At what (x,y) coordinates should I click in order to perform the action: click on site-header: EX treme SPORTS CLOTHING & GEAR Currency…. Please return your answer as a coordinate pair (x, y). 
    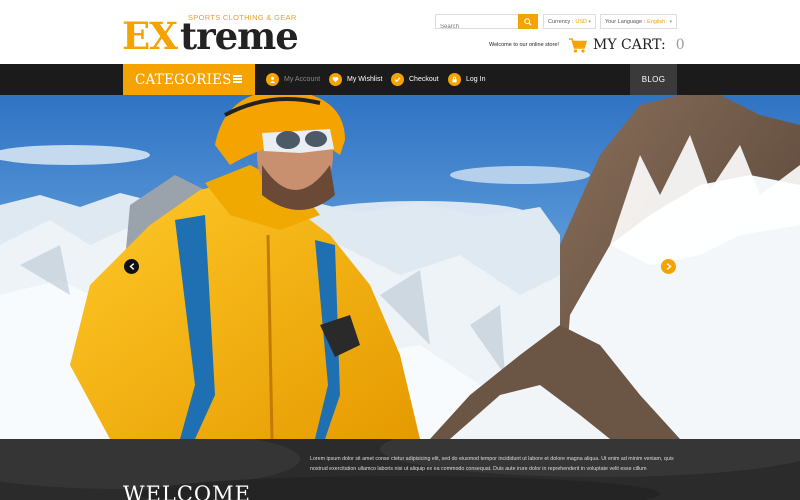
    Looking at the image, I should click on (400, 32).